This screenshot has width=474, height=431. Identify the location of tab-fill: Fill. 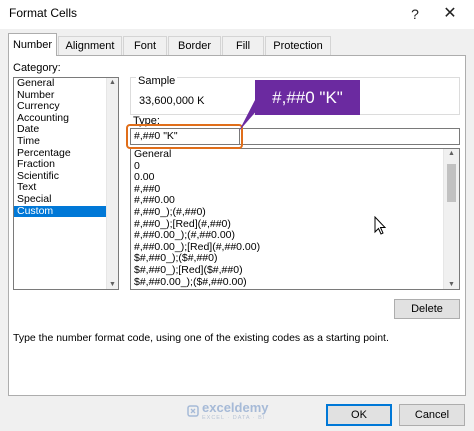
(243, 45).